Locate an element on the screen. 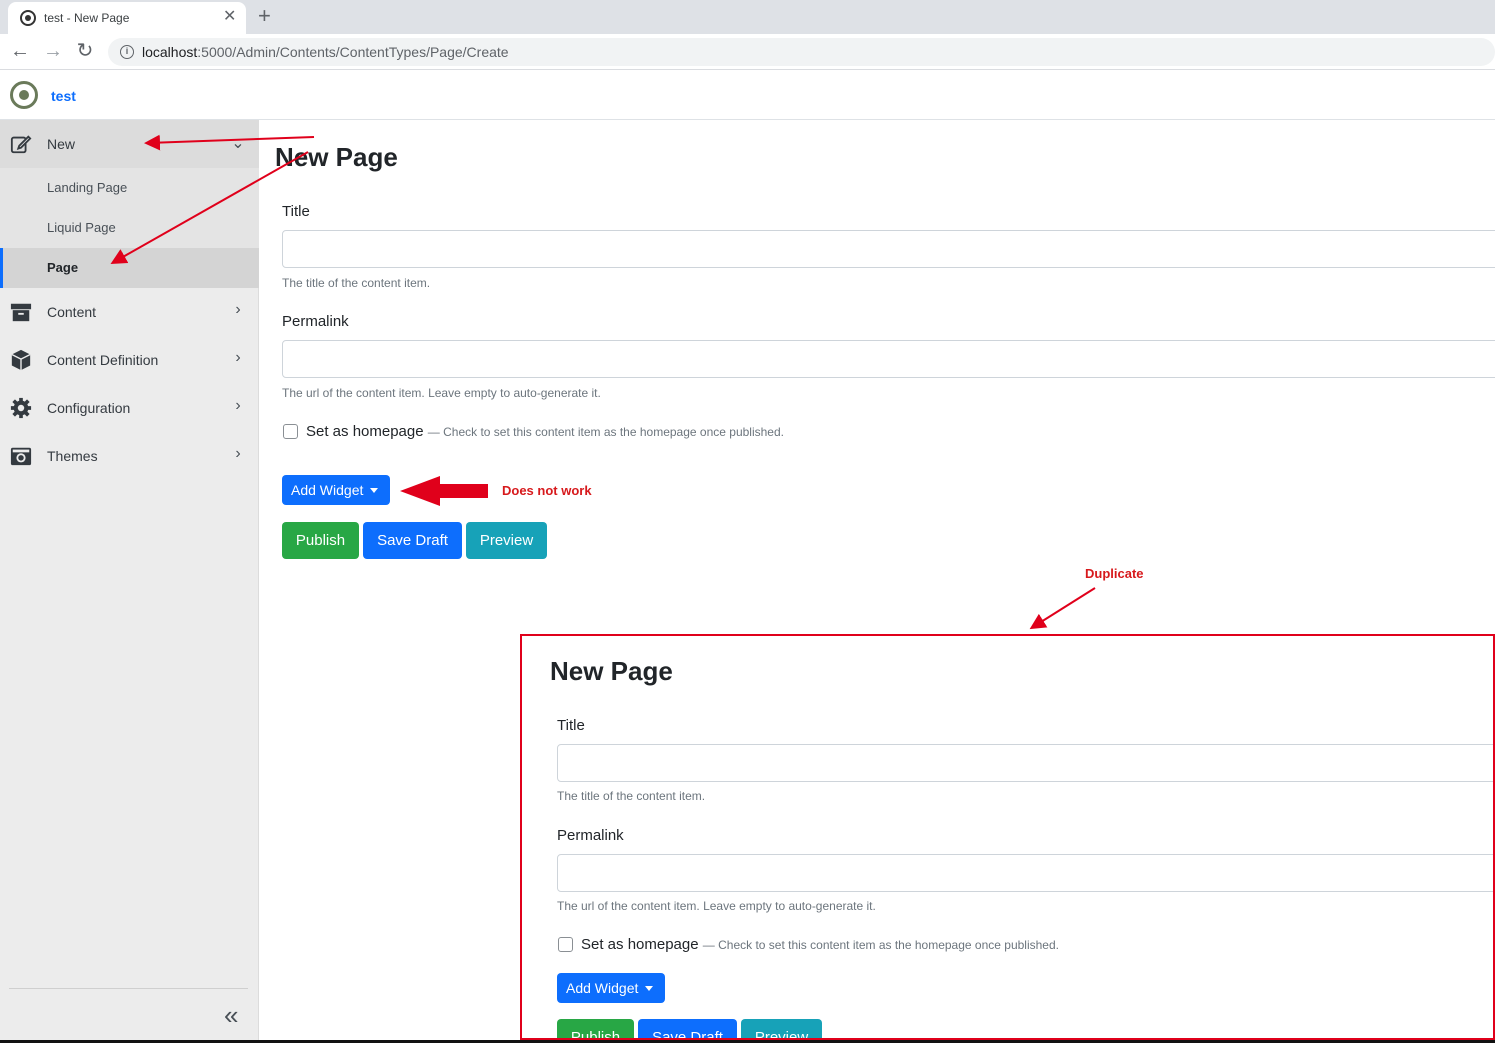 This screenshot has height=1043, width=1495. permalink-input is located at coordinates (888, 359).